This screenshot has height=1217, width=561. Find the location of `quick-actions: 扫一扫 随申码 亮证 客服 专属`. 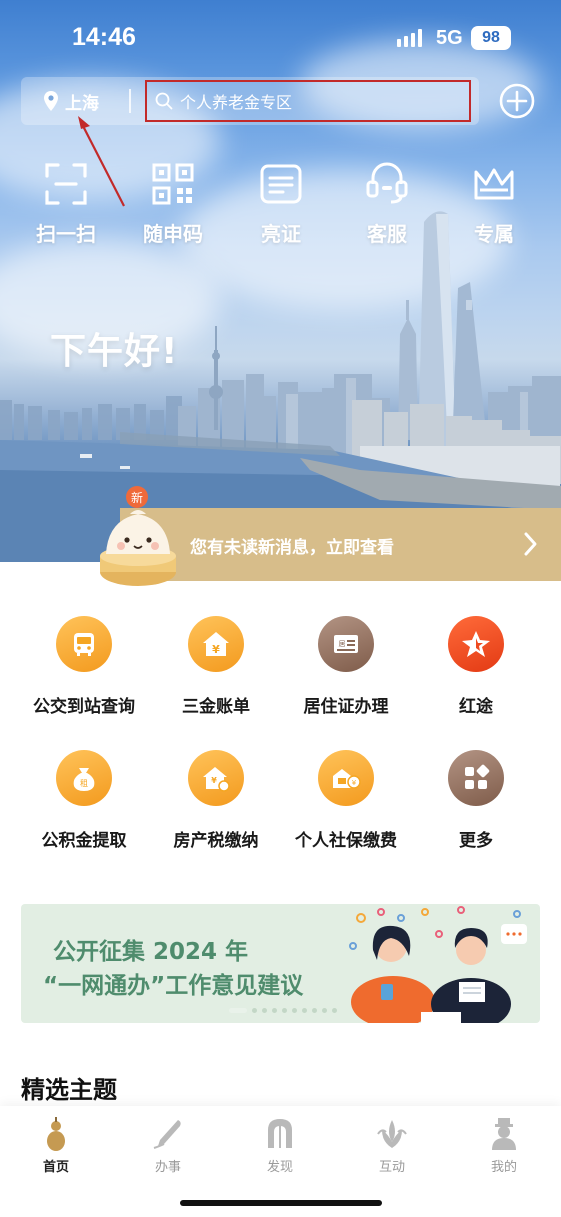

quick-actions: 扫一扫 随申码 亮证 客服 专属 is located at coordinates (280, 208).